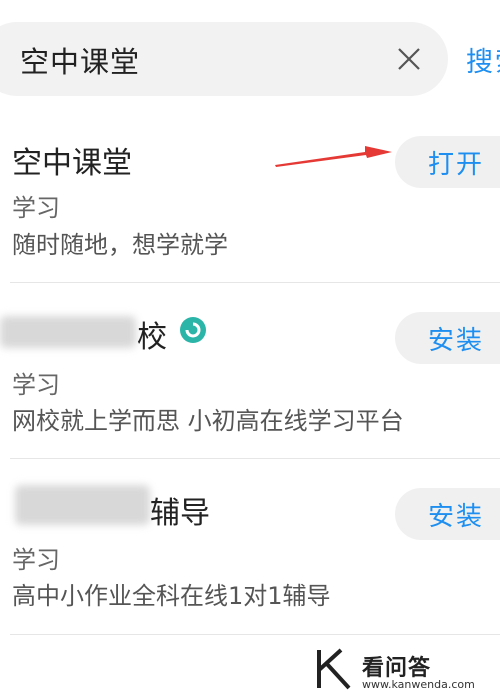 The height and width of the screenshot is (700, 500). What do you see at coordinates (120, 245) in the screenshot?
I see `app-description: 随时随地，想学就学` at bounding box center [120, 245].